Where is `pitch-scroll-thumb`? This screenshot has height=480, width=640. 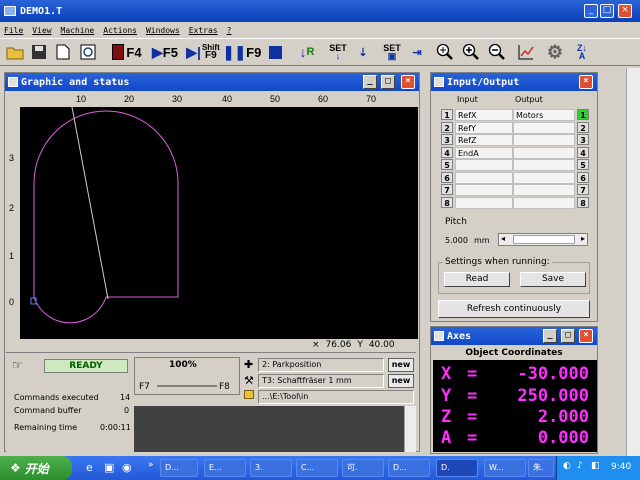 pitch-scroll-thumb is located at coordinates (544, 239).